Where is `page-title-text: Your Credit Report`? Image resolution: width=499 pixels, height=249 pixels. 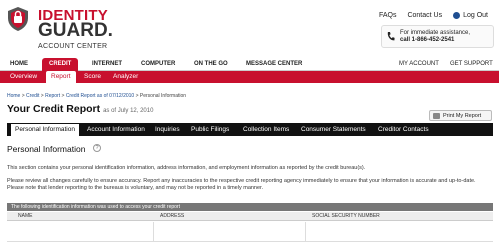 page-title-text: Your Credit Report is located at coordinates (54, 109).